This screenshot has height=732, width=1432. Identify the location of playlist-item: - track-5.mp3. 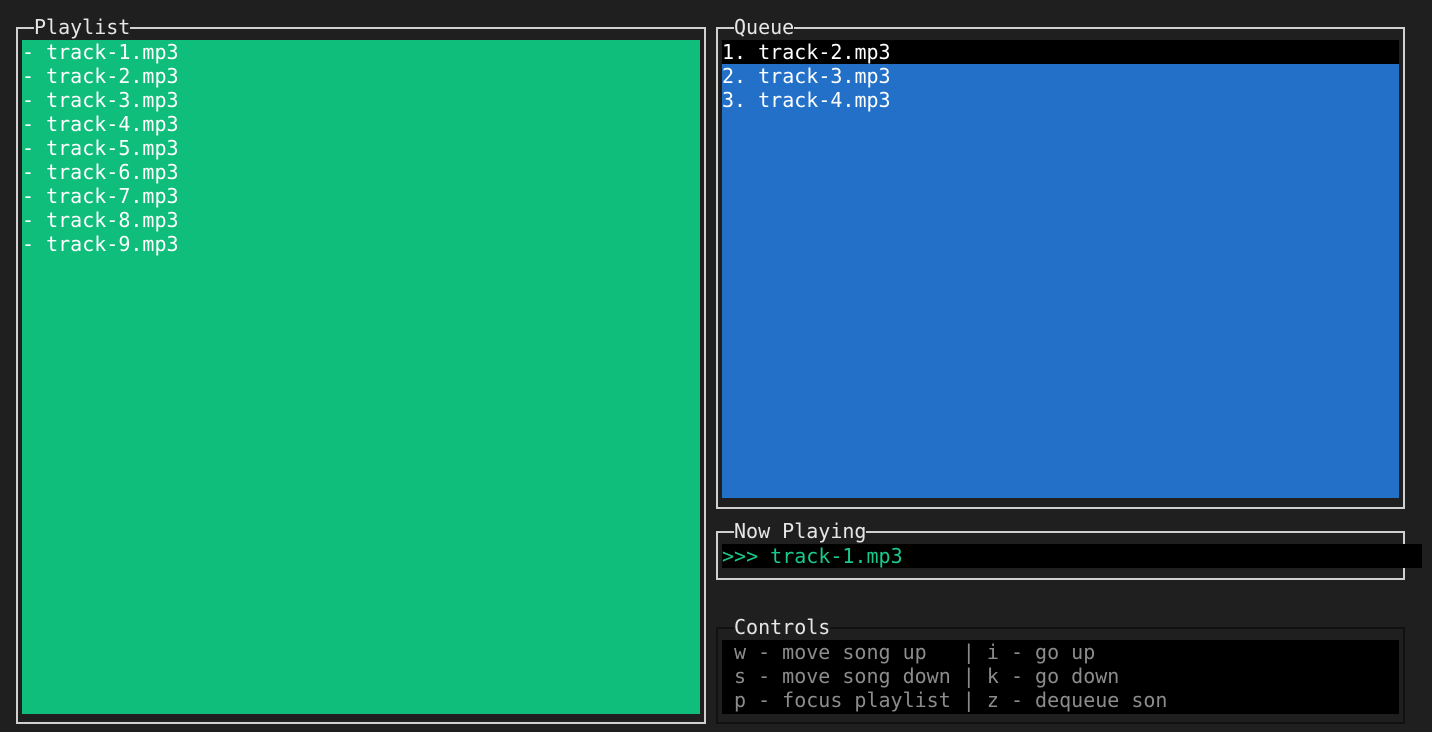
(361, 148).